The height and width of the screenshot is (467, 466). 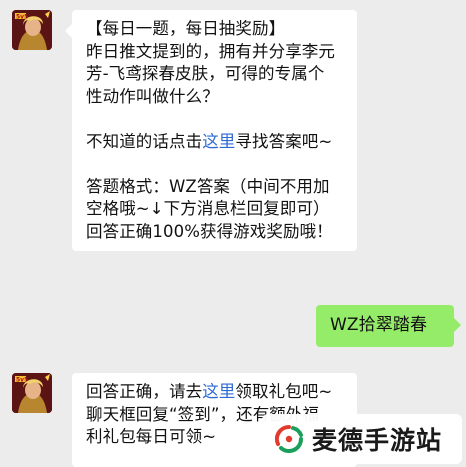 What do you see at coordinates (377, 440) in the screenshot?
I see `site-brand-name: 麦德手游站` at bounding box center [377, 440].